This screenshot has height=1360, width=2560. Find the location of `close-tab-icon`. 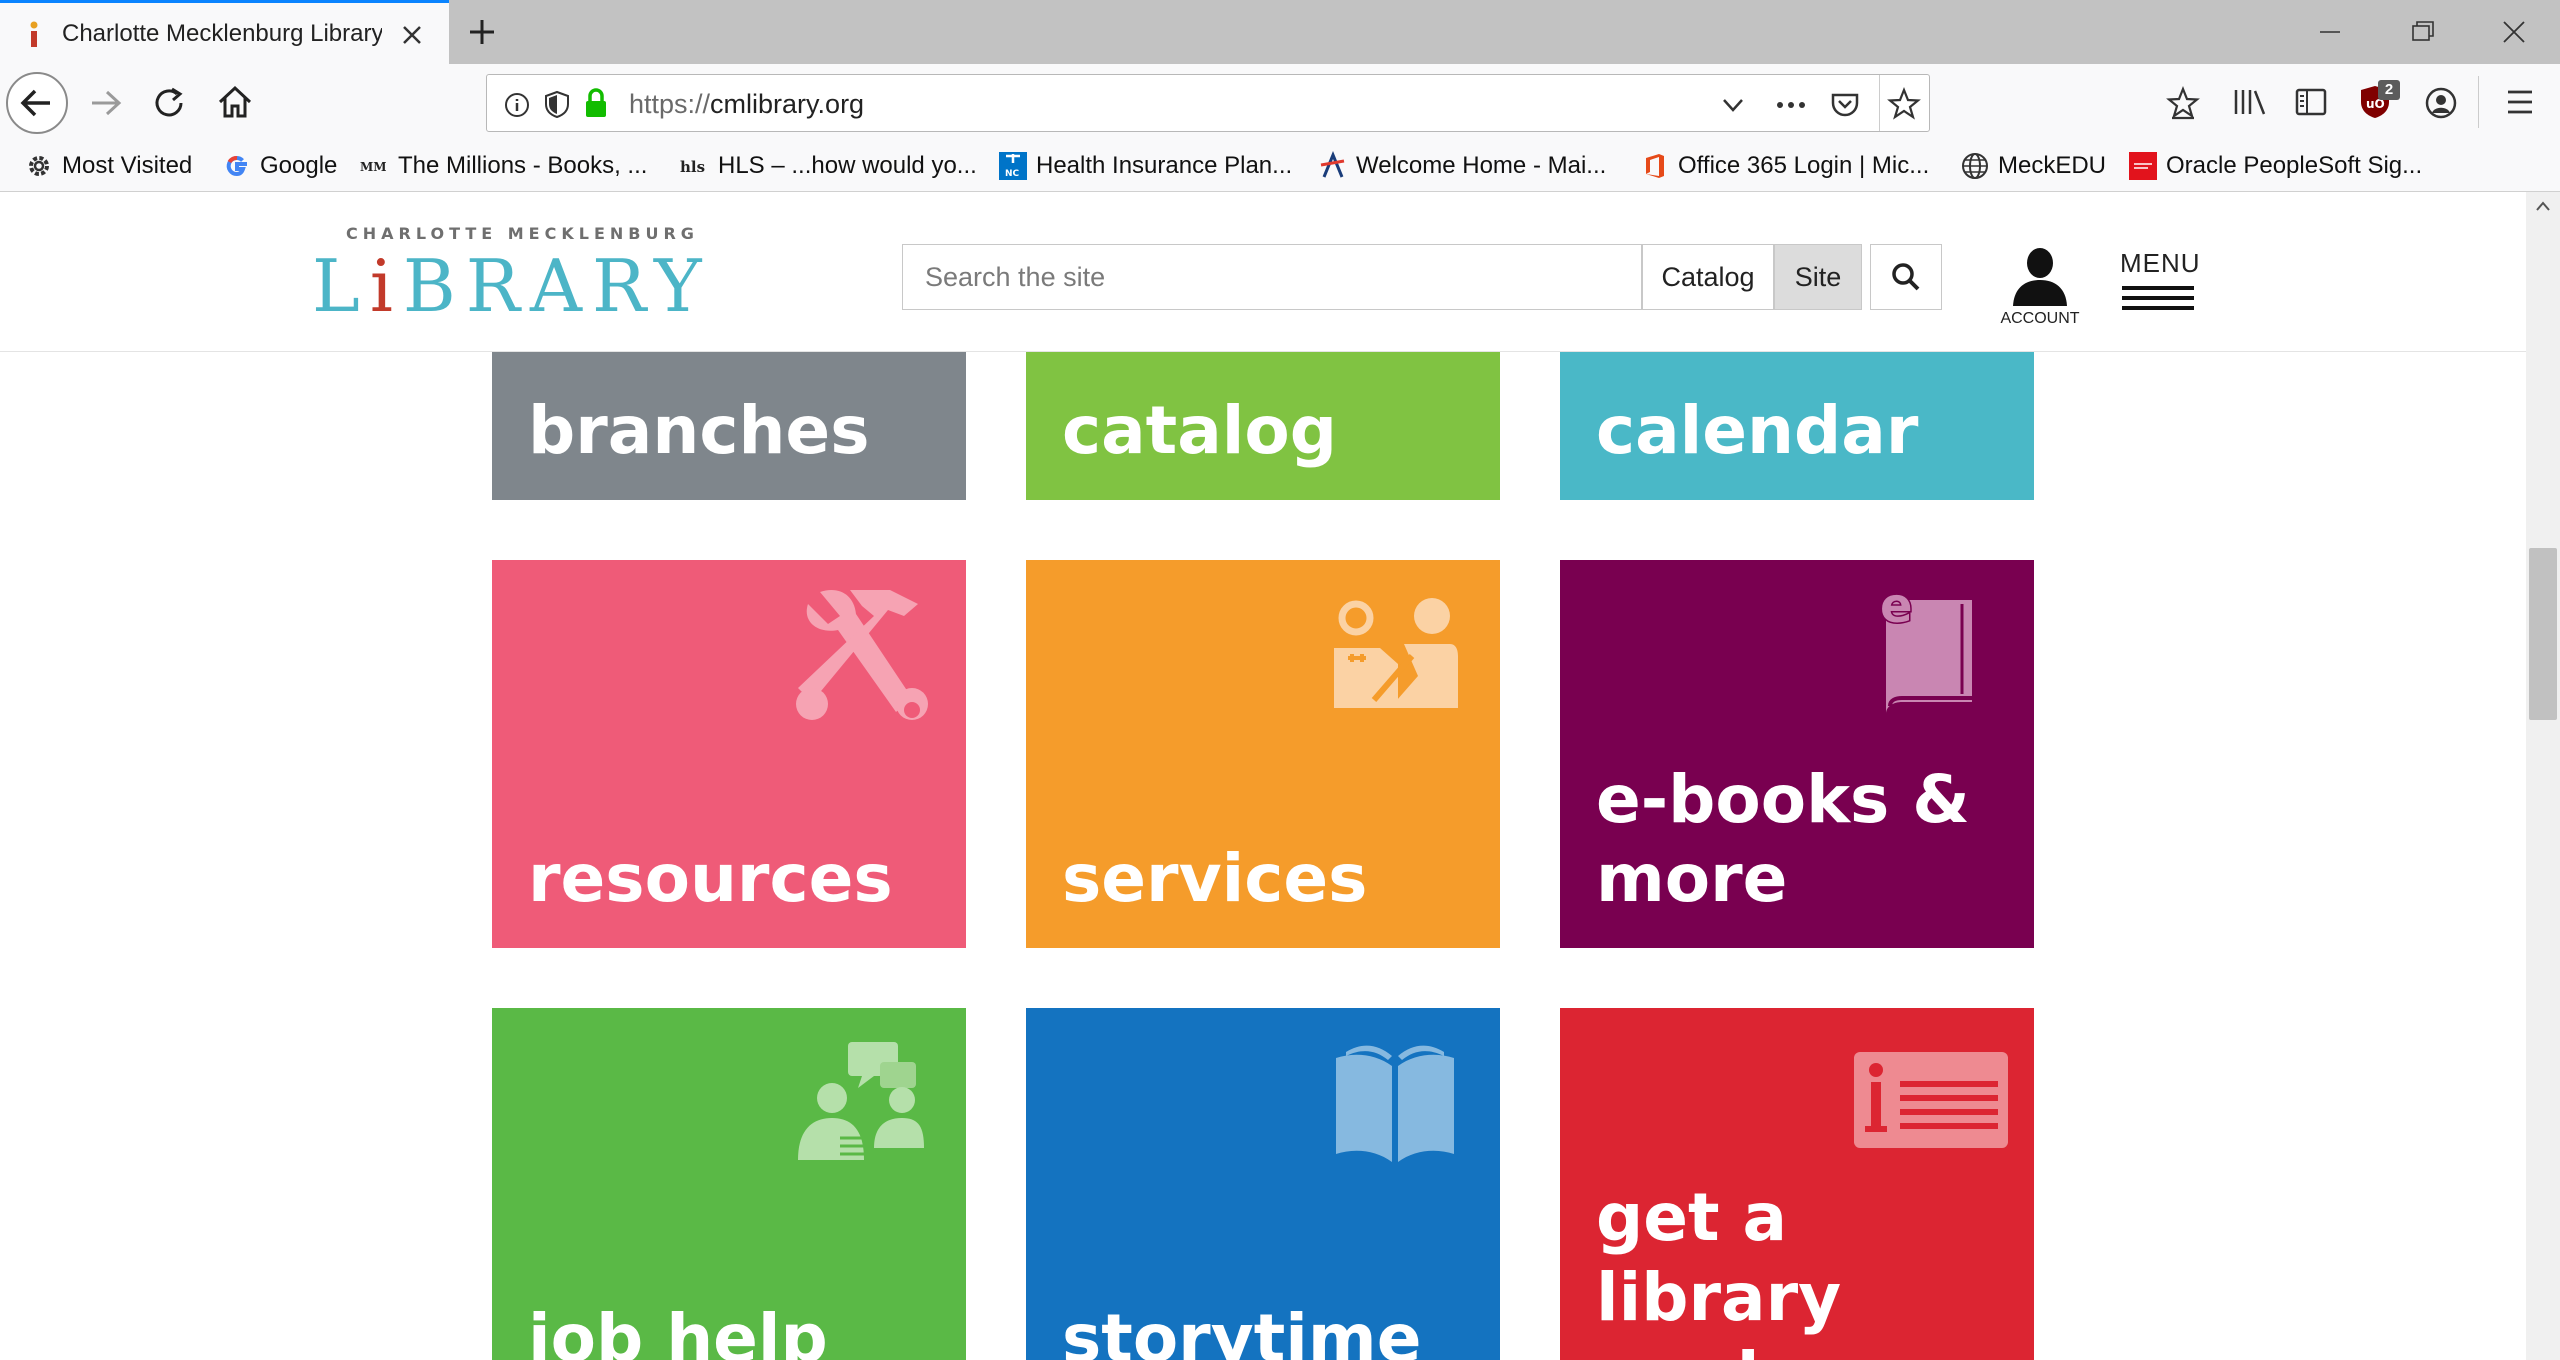

close-tab-icon is located at coordinates (412, 35).